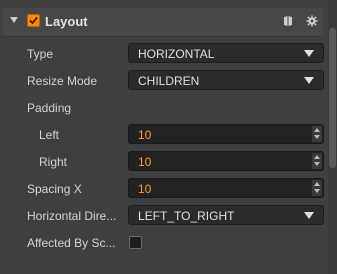 This screenshot has width=337, height=274. I want to click on padding-right-value: 10, so click(145, 162).